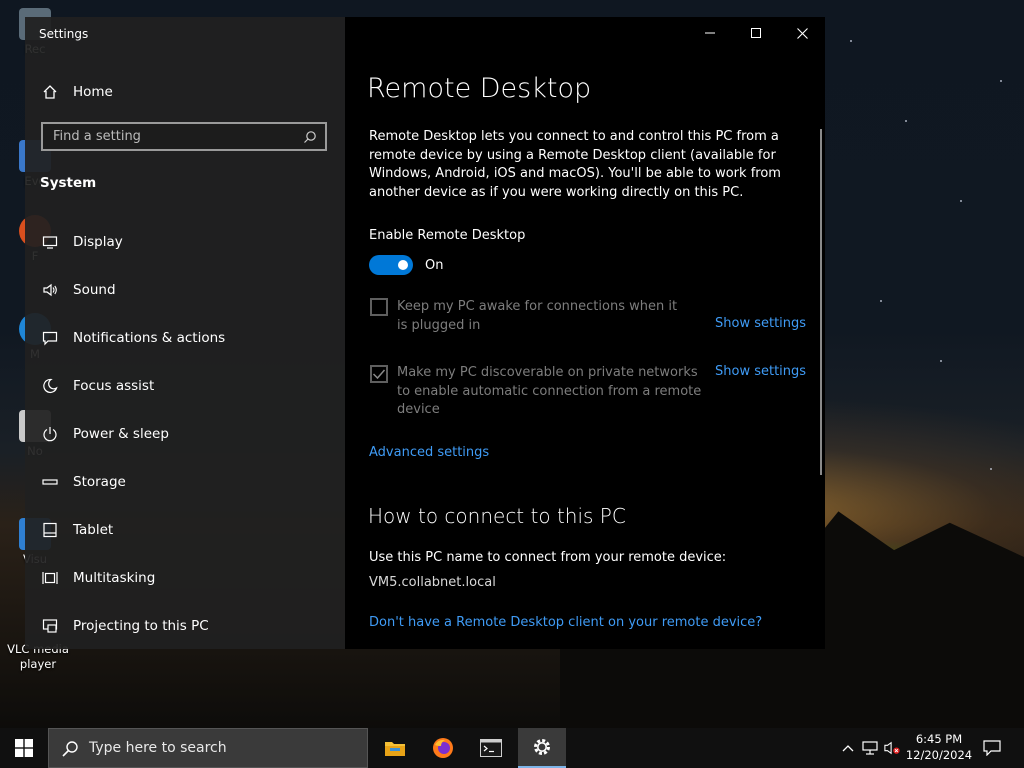 Image resolution: width=1024 pixels, height=768 pixels. I want to click on toggle-state-label: On, so click(434, 265).